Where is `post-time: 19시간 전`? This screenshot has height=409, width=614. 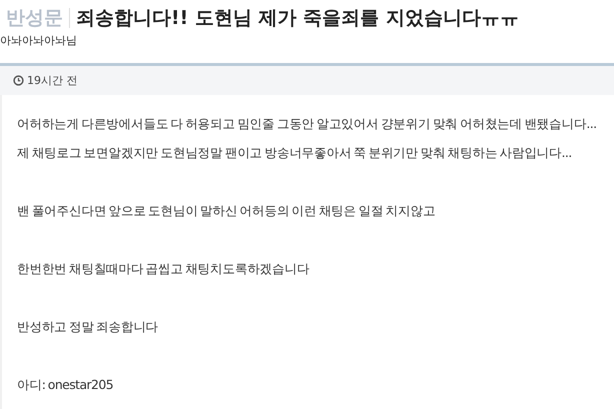 post-time: 19시간 전 is located at coordinates (52, 80).